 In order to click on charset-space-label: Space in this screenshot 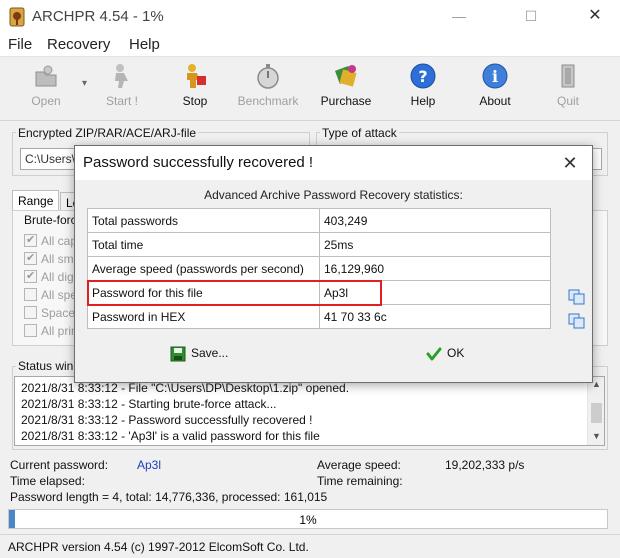, I will do `click(58, 313)`.